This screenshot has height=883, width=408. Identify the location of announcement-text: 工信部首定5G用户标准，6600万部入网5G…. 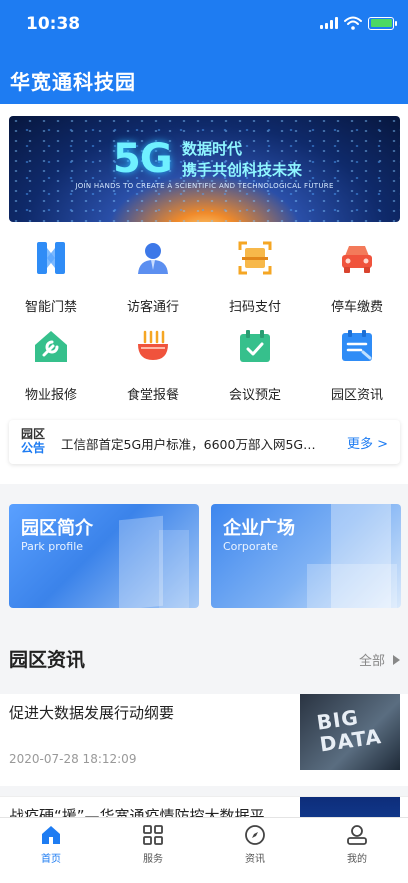
(188, 444).